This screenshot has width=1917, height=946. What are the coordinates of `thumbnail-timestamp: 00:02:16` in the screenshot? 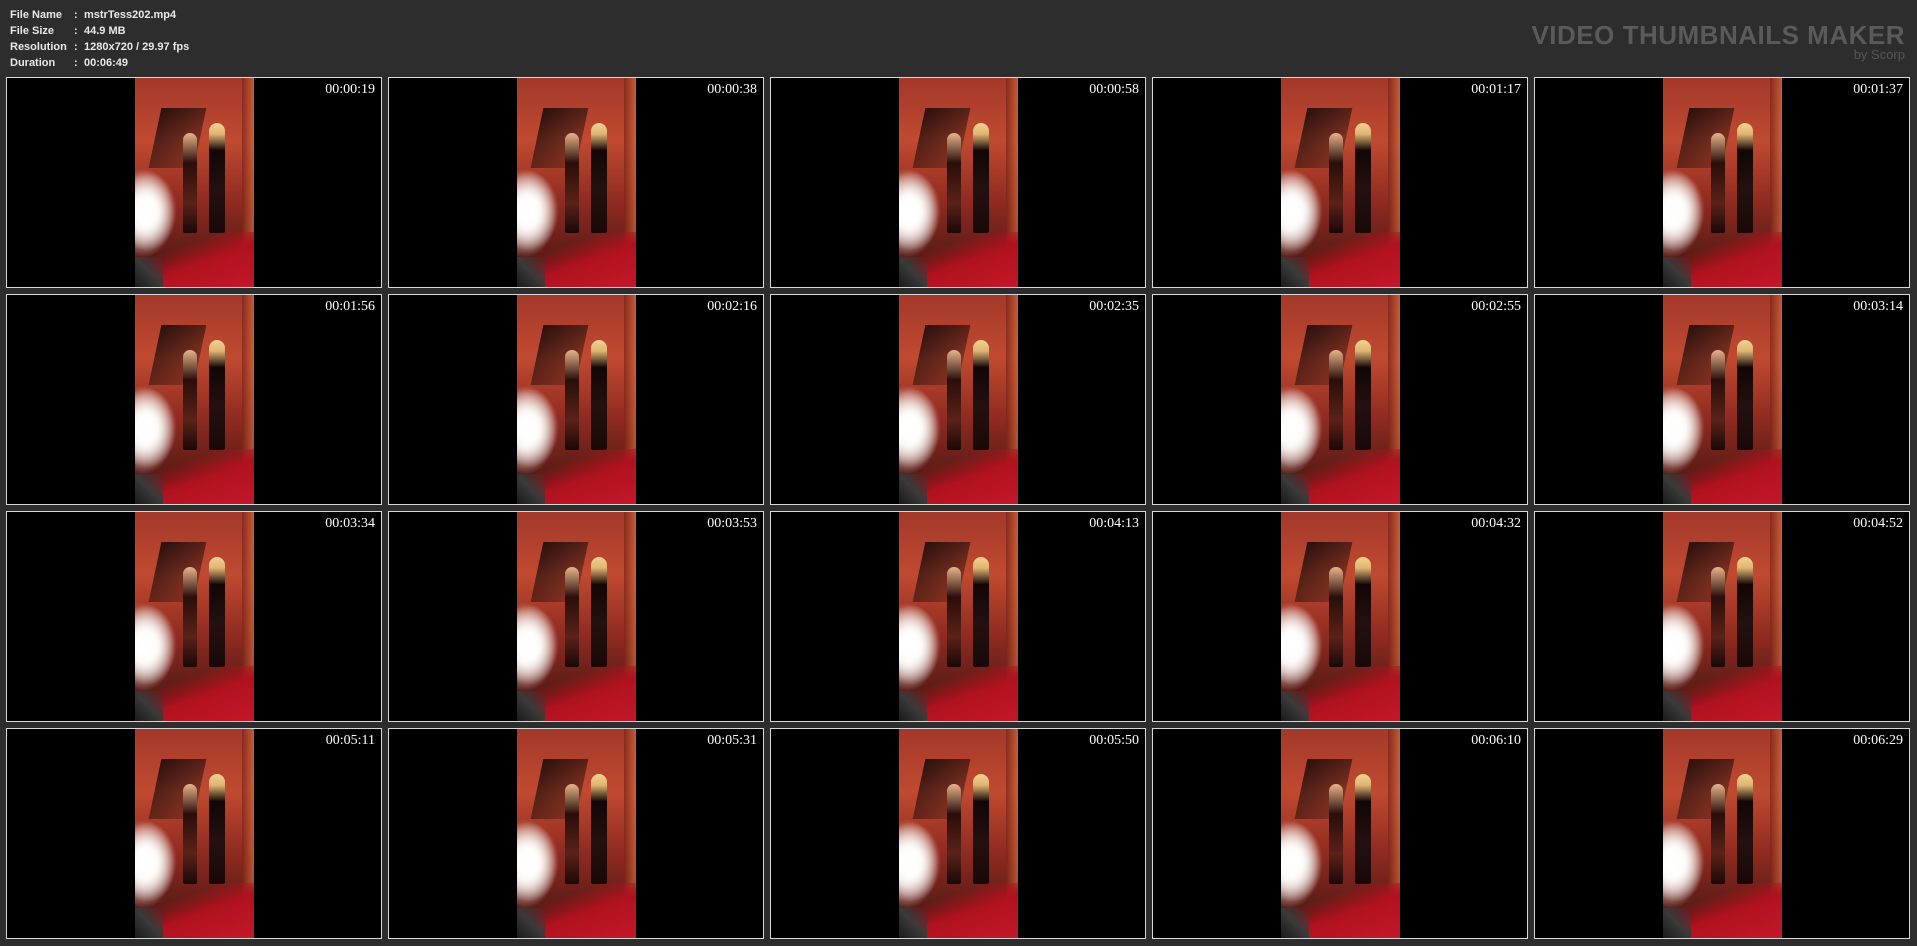 It's located at (732, 306).